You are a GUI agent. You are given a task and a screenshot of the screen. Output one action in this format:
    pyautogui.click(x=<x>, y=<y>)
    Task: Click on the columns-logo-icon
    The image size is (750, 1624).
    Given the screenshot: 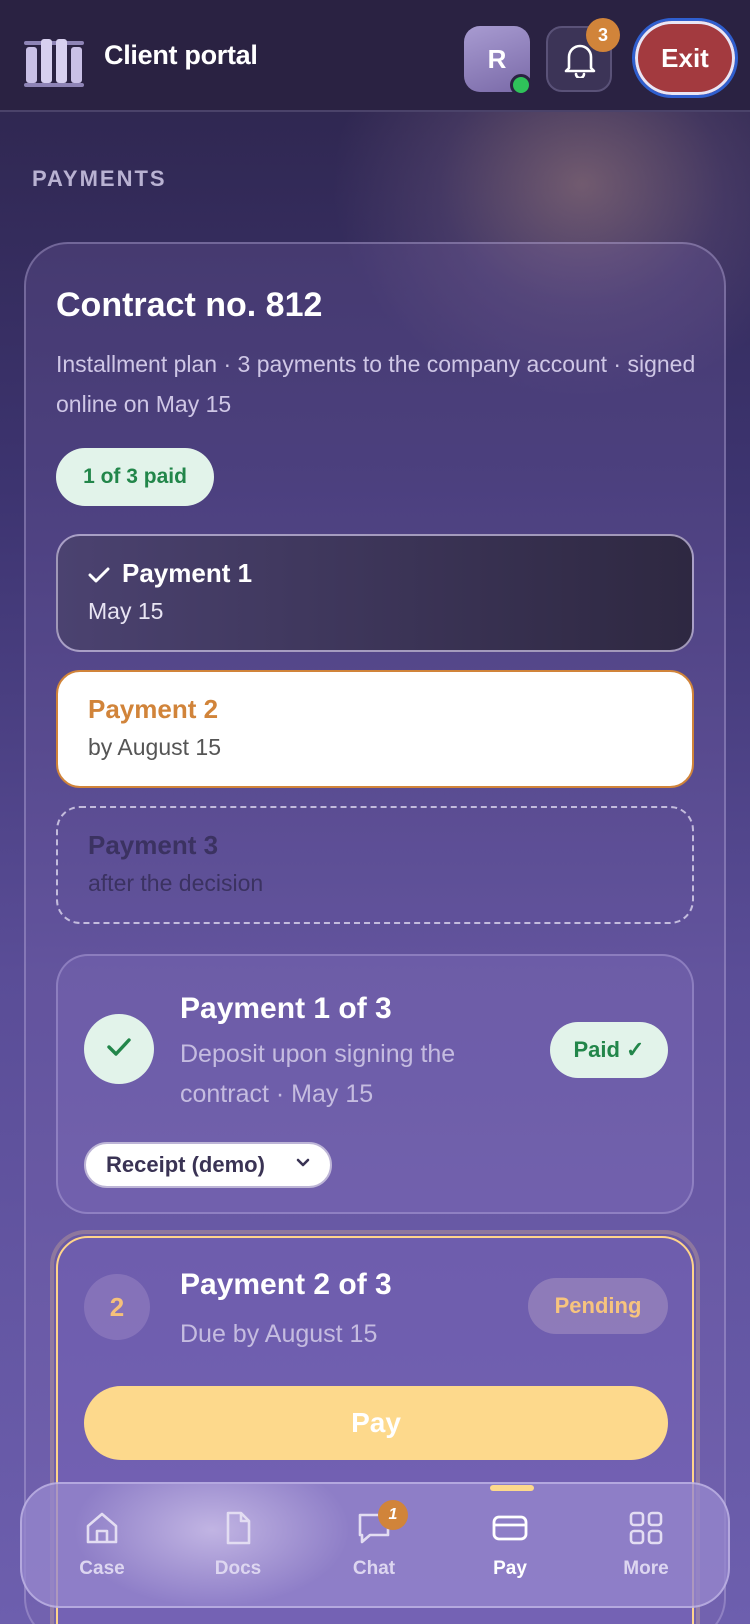 What is the action you would take?
    pyautogui.click(x=54, y=63)
    